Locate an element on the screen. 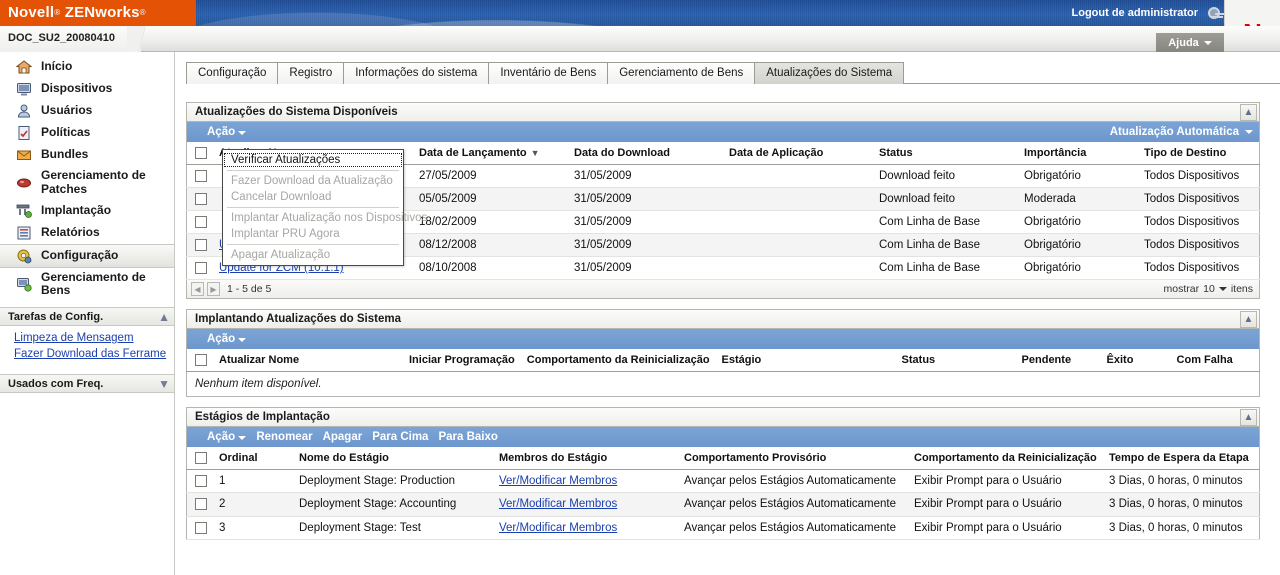 The image size is (1280, 575). sidebar-item-label: Início is located at coordinates (57, 66).